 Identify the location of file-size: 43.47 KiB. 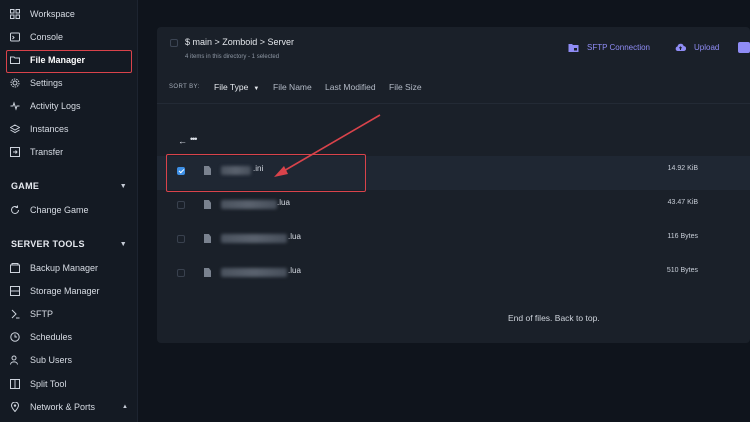
(682, 202).